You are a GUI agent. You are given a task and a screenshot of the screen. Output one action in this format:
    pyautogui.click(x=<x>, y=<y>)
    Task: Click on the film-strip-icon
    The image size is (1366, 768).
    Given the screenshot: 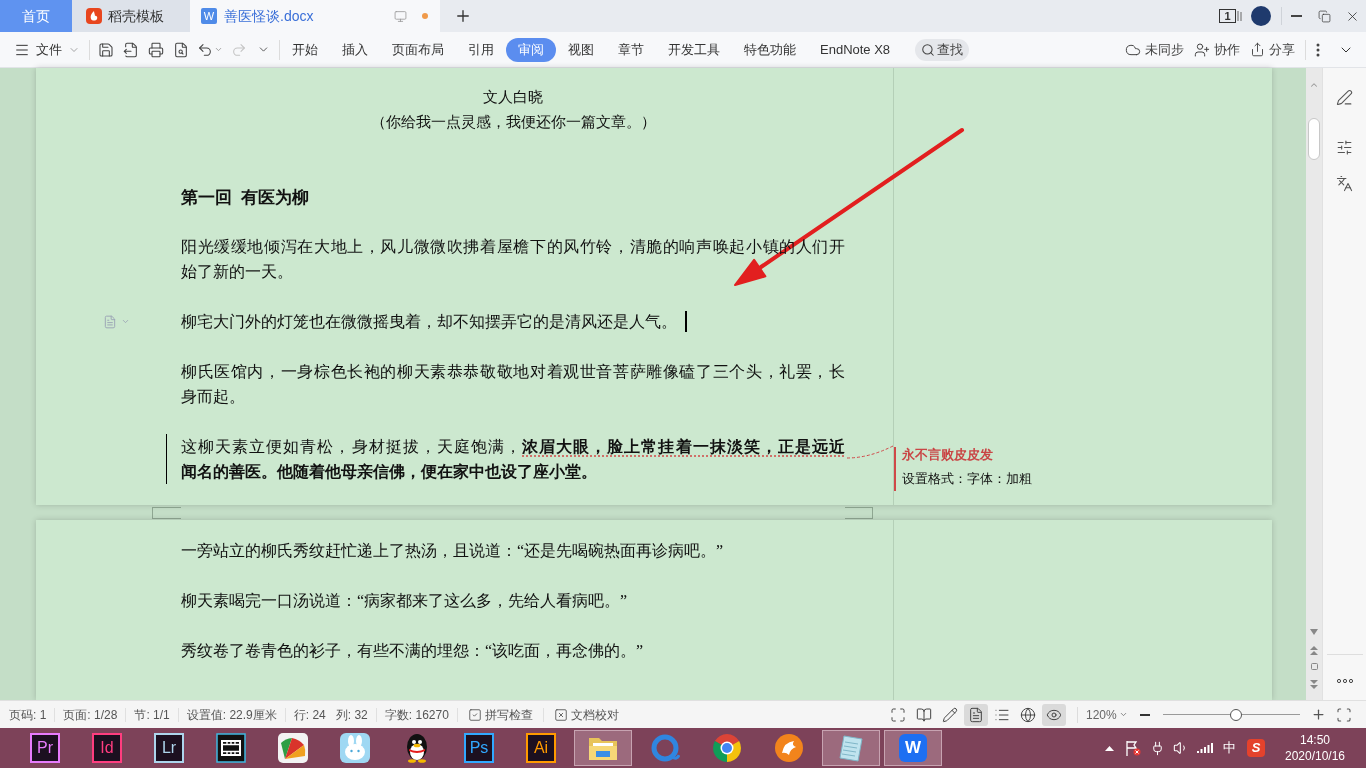 What is the action you would take?
    pyautogui.click(x=231, y=748)
    